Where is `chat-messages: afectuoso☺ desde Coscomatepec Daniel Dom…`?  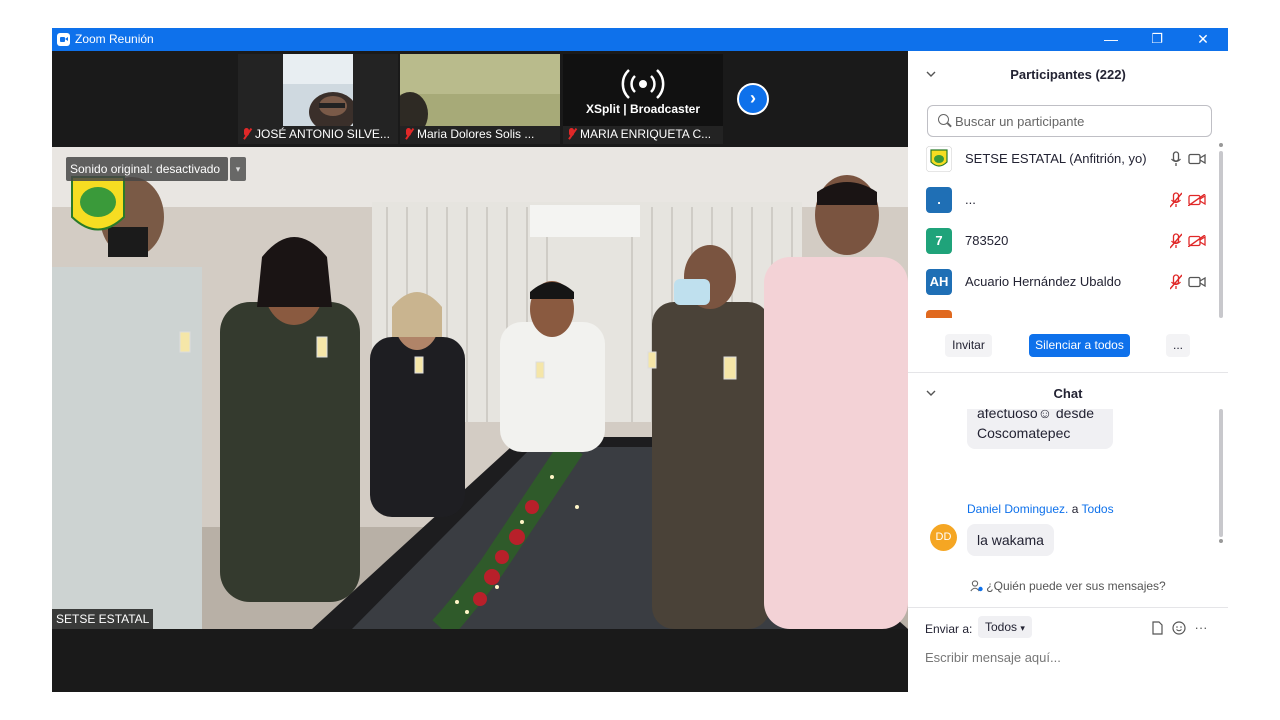
chat-messages: afectuoso☺ desde Coscomatepec Daniel Dom… is located at coordinates (1068, 494).